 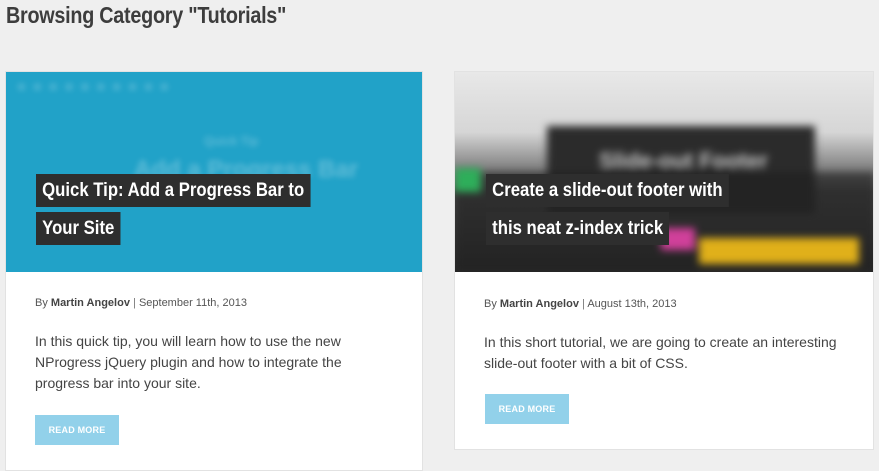 What do you see at coordinates (578, 228) in the screenshot?
I see `post-title-line: this neat z-index trick` at bounding box center [578, 228].